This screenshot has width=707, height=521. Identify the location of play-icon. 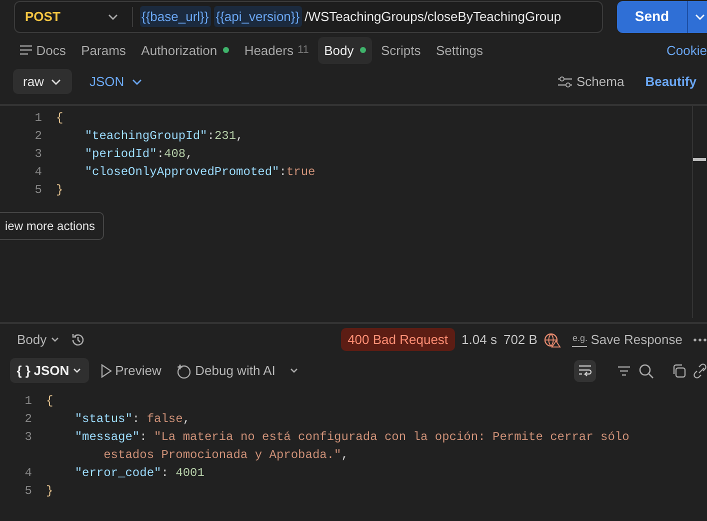
(106, 371).